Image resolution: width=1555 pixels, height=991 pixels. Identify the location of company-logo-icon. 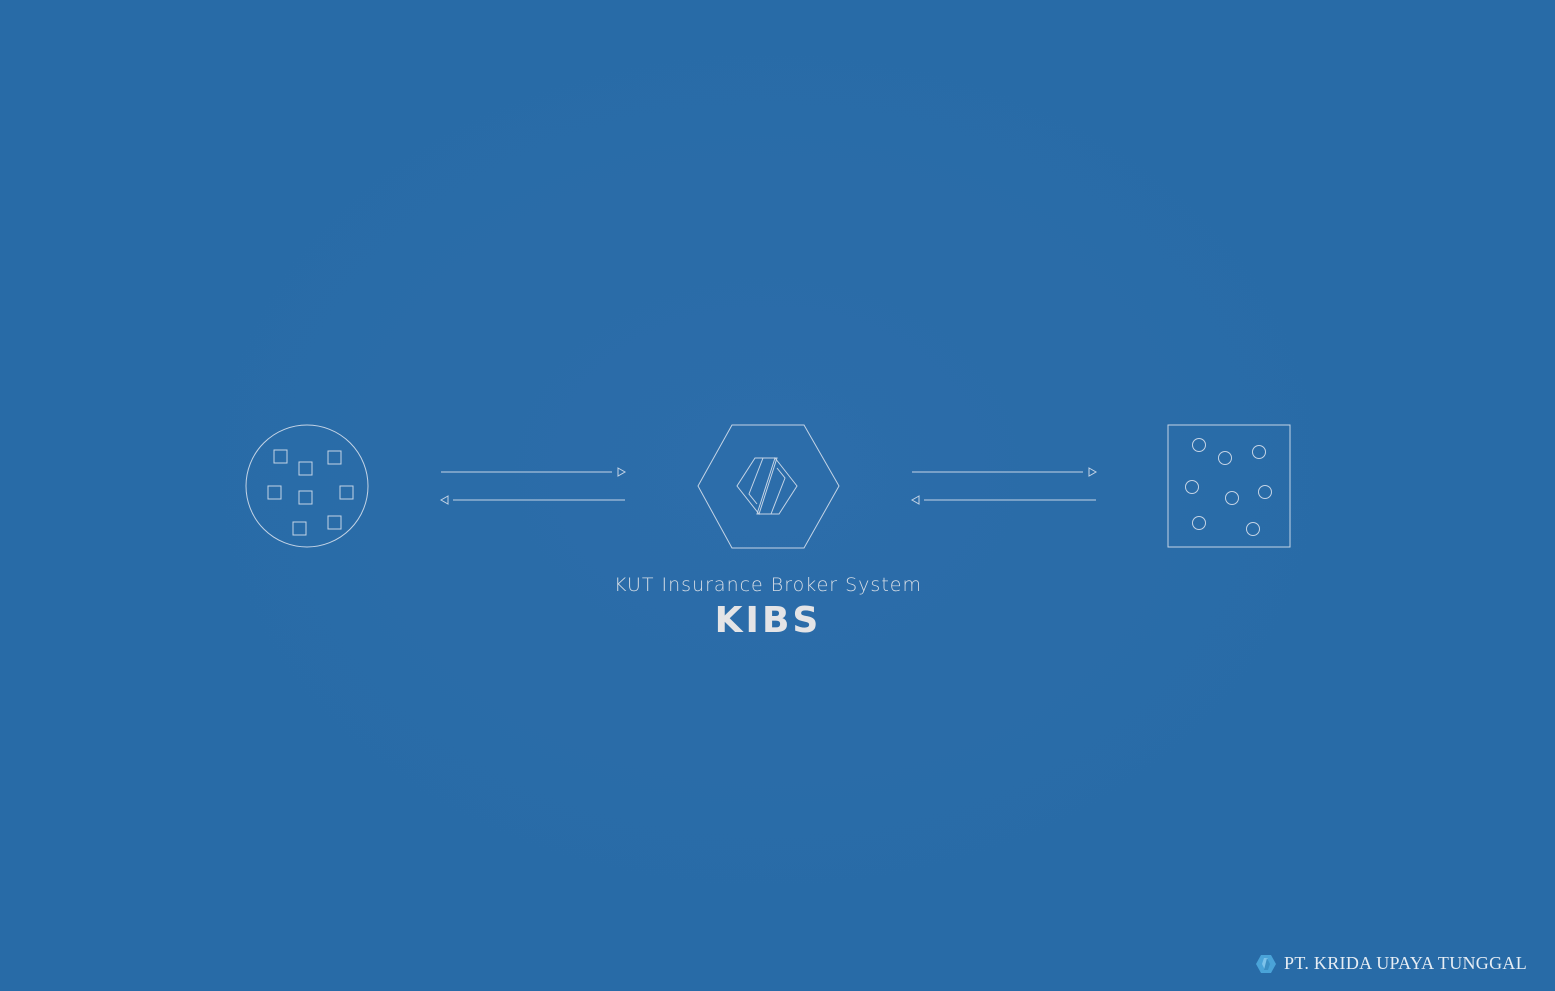
(1266, 963).